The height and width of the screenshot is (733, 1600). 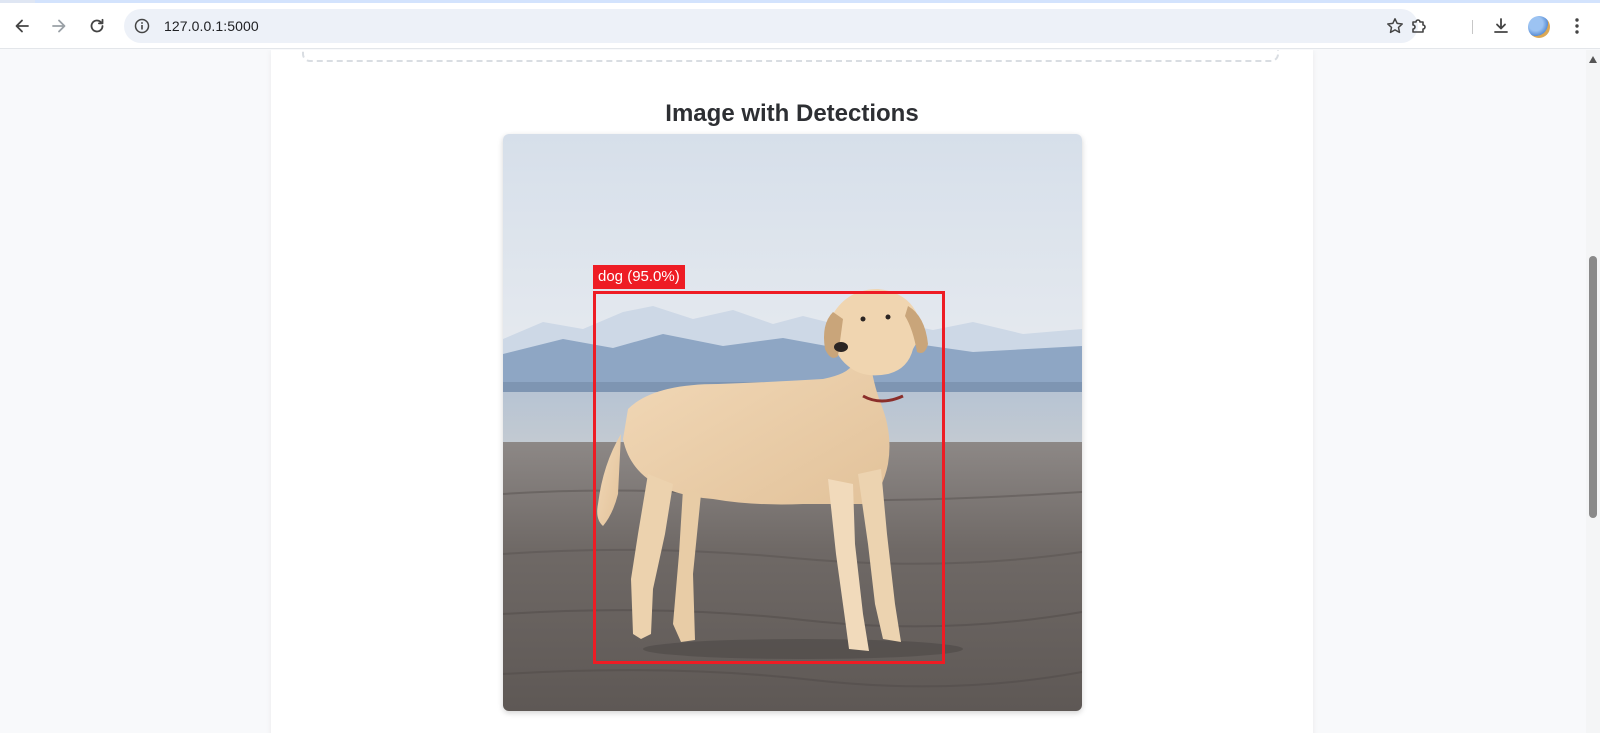 I want to click on forward-button, so click(x=59, y=26).